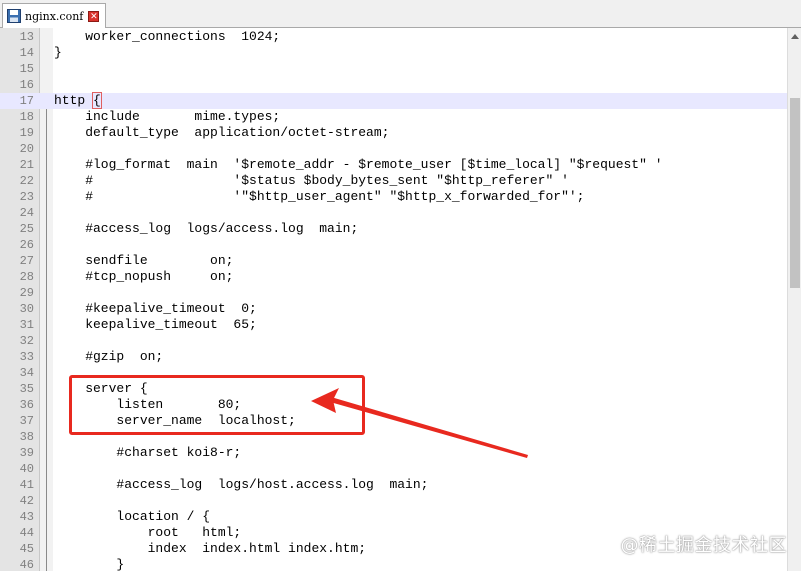  Describe the element at coordinates (222, 132) in the screenshot. I see `code-text: default_type application/octet-stream;` at that location.